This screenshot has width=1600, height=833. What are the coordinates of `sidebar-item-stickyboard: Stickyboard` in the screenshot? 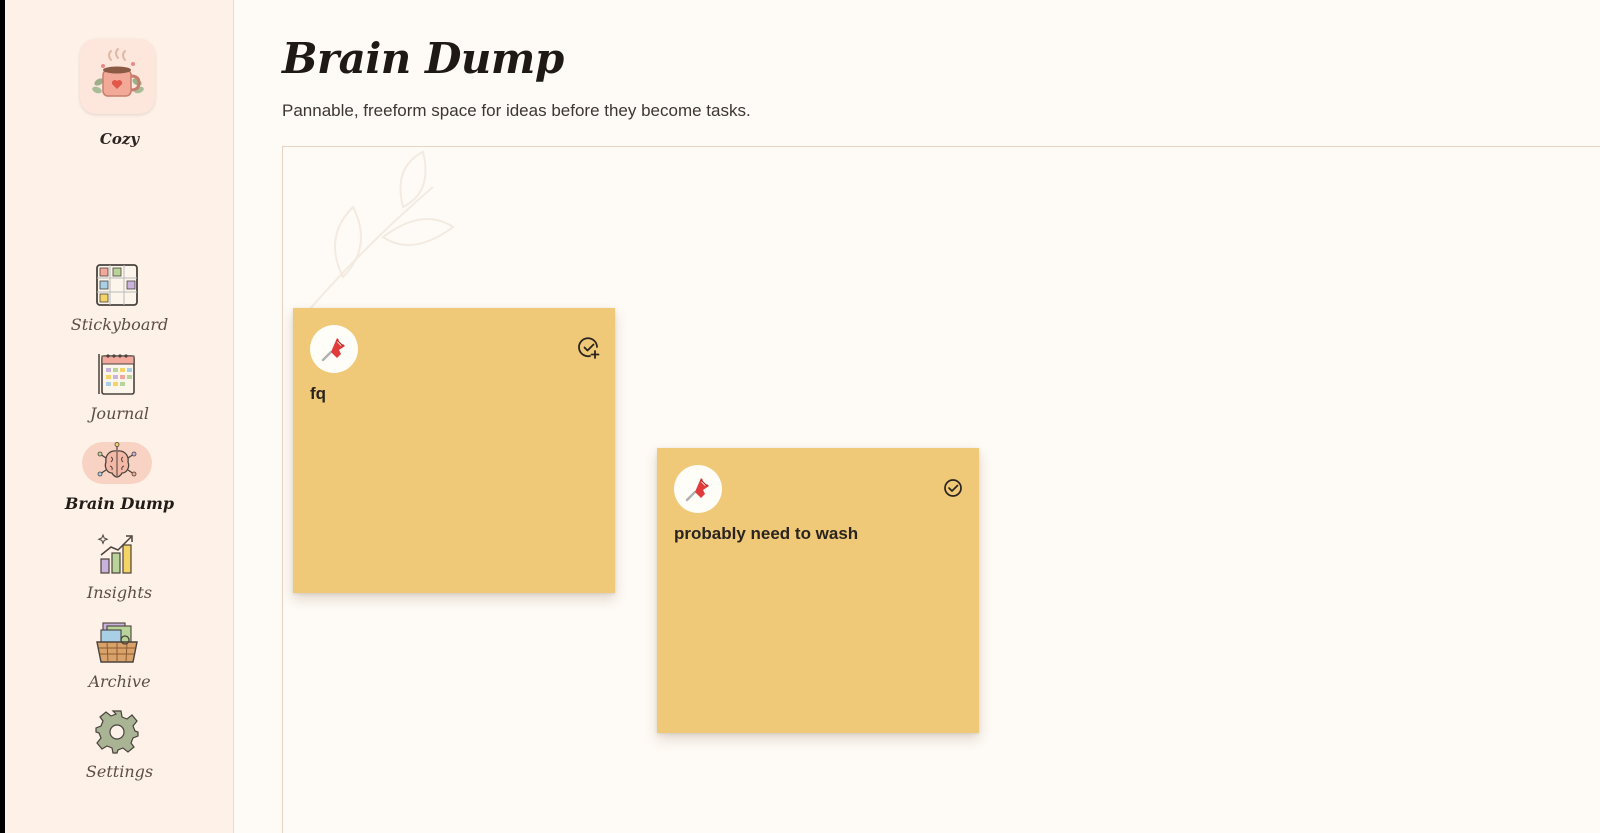 It's located at (119, 305).